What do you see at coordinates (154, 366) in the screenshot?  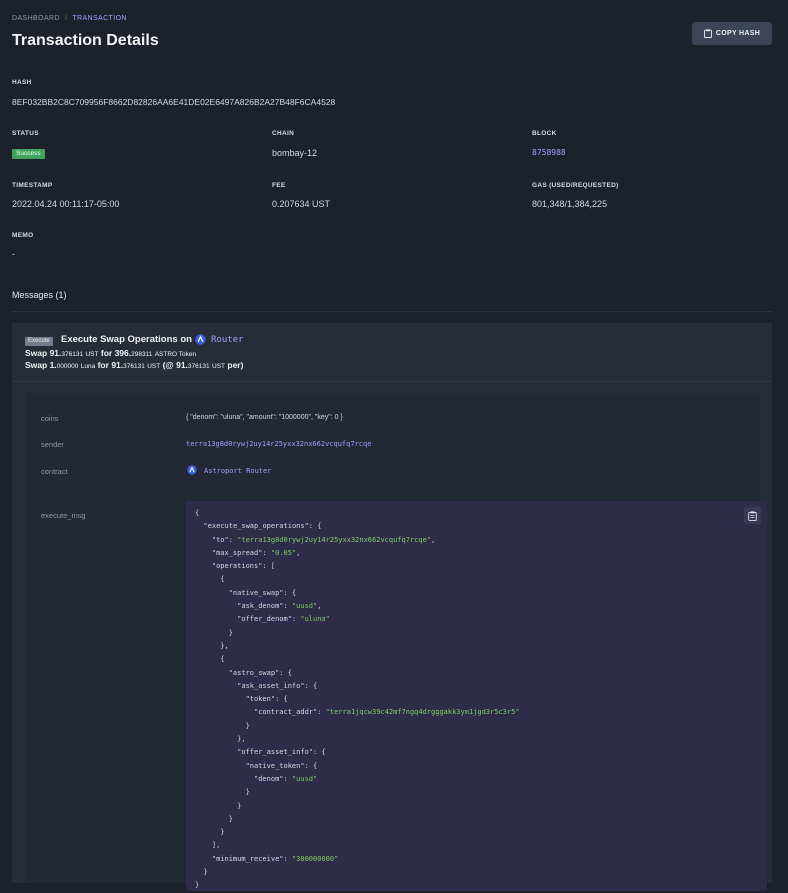 I see `swap-out-unit: UST` at bounding box center [154, 366].